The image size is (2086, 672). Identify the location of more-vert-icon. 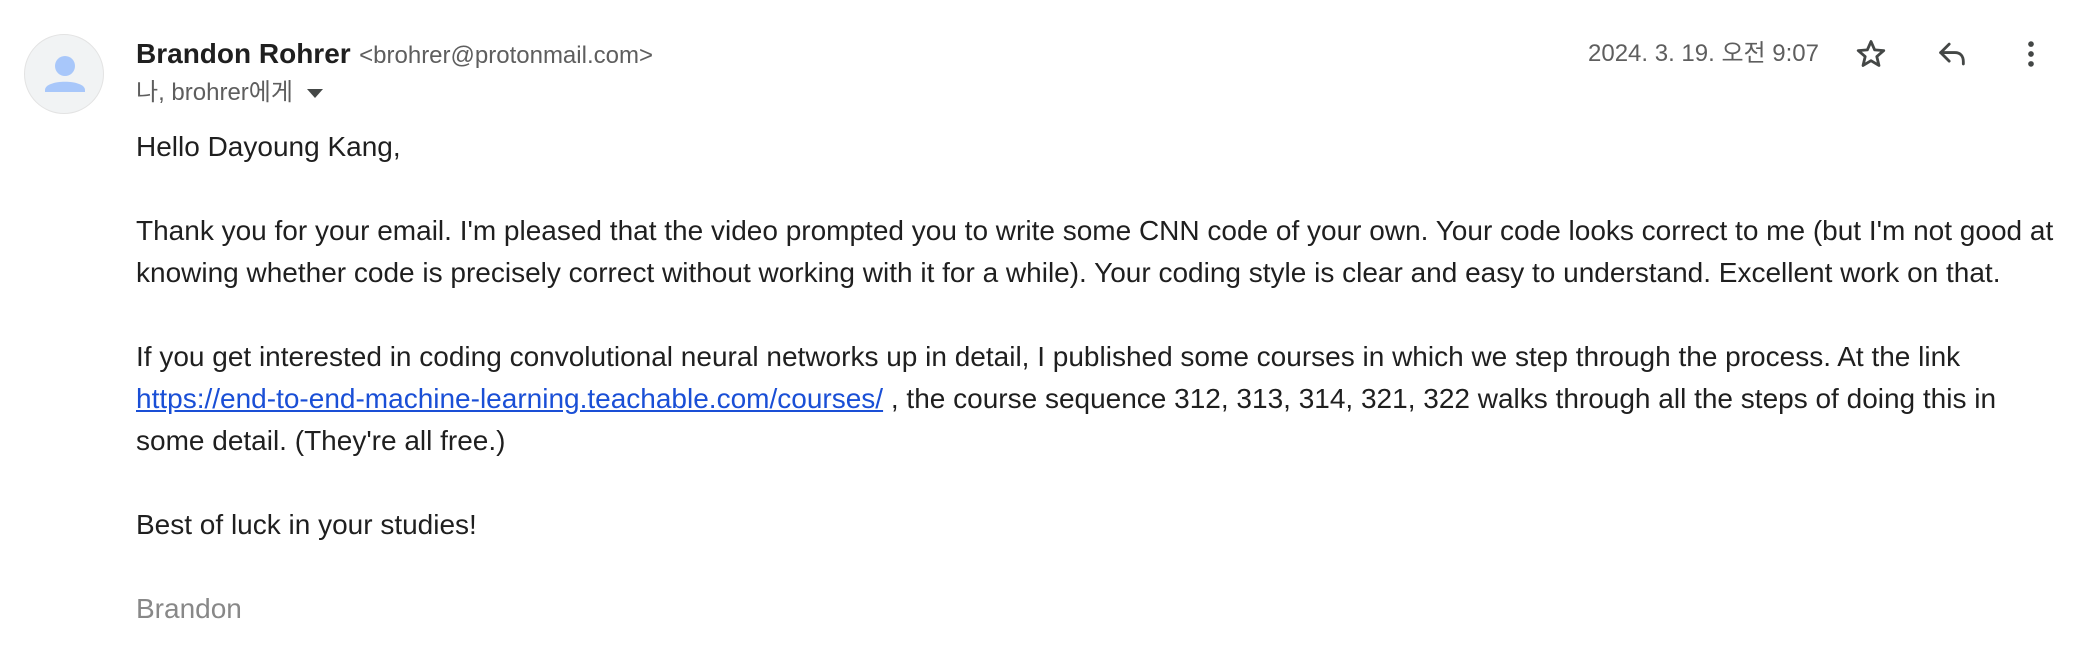
(2031, 54).